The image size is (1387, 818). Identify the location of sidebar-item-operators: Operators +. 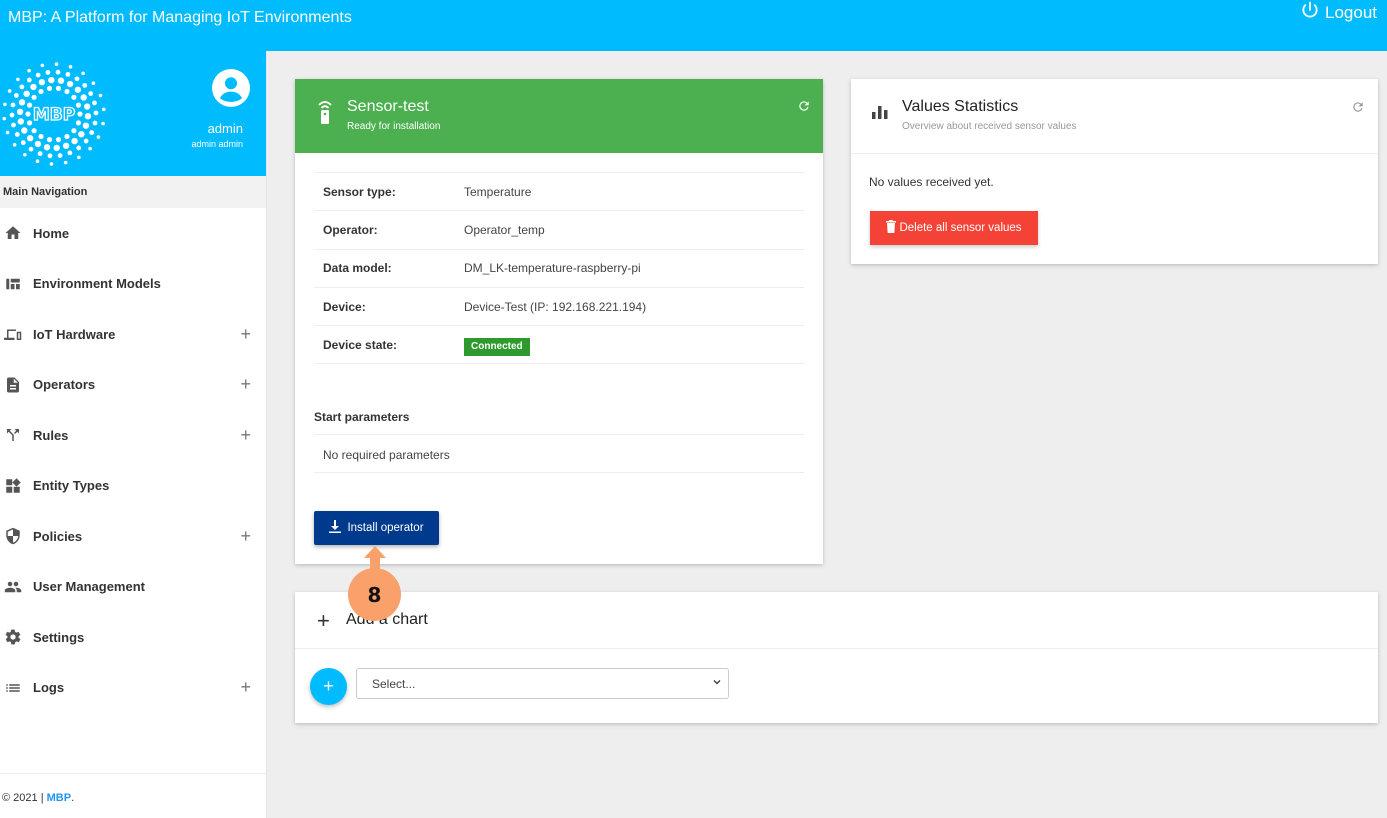
(133, 385).